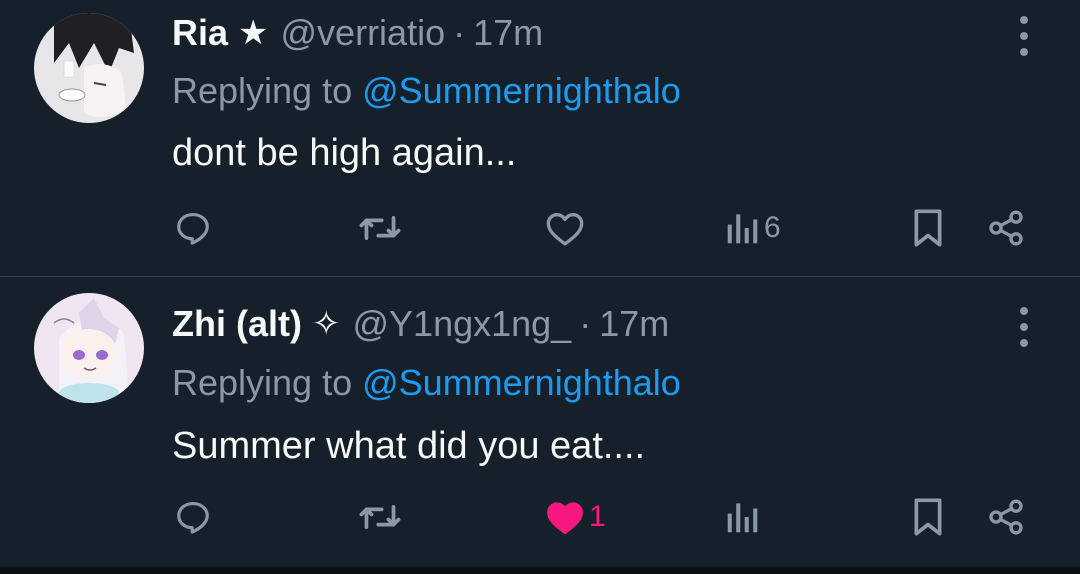 This screenshot has height=574, width=1080. What do you see at coordinates (597, 516) in the screenshot?
I see `like-count: 1` at bounding box center [597, 516].